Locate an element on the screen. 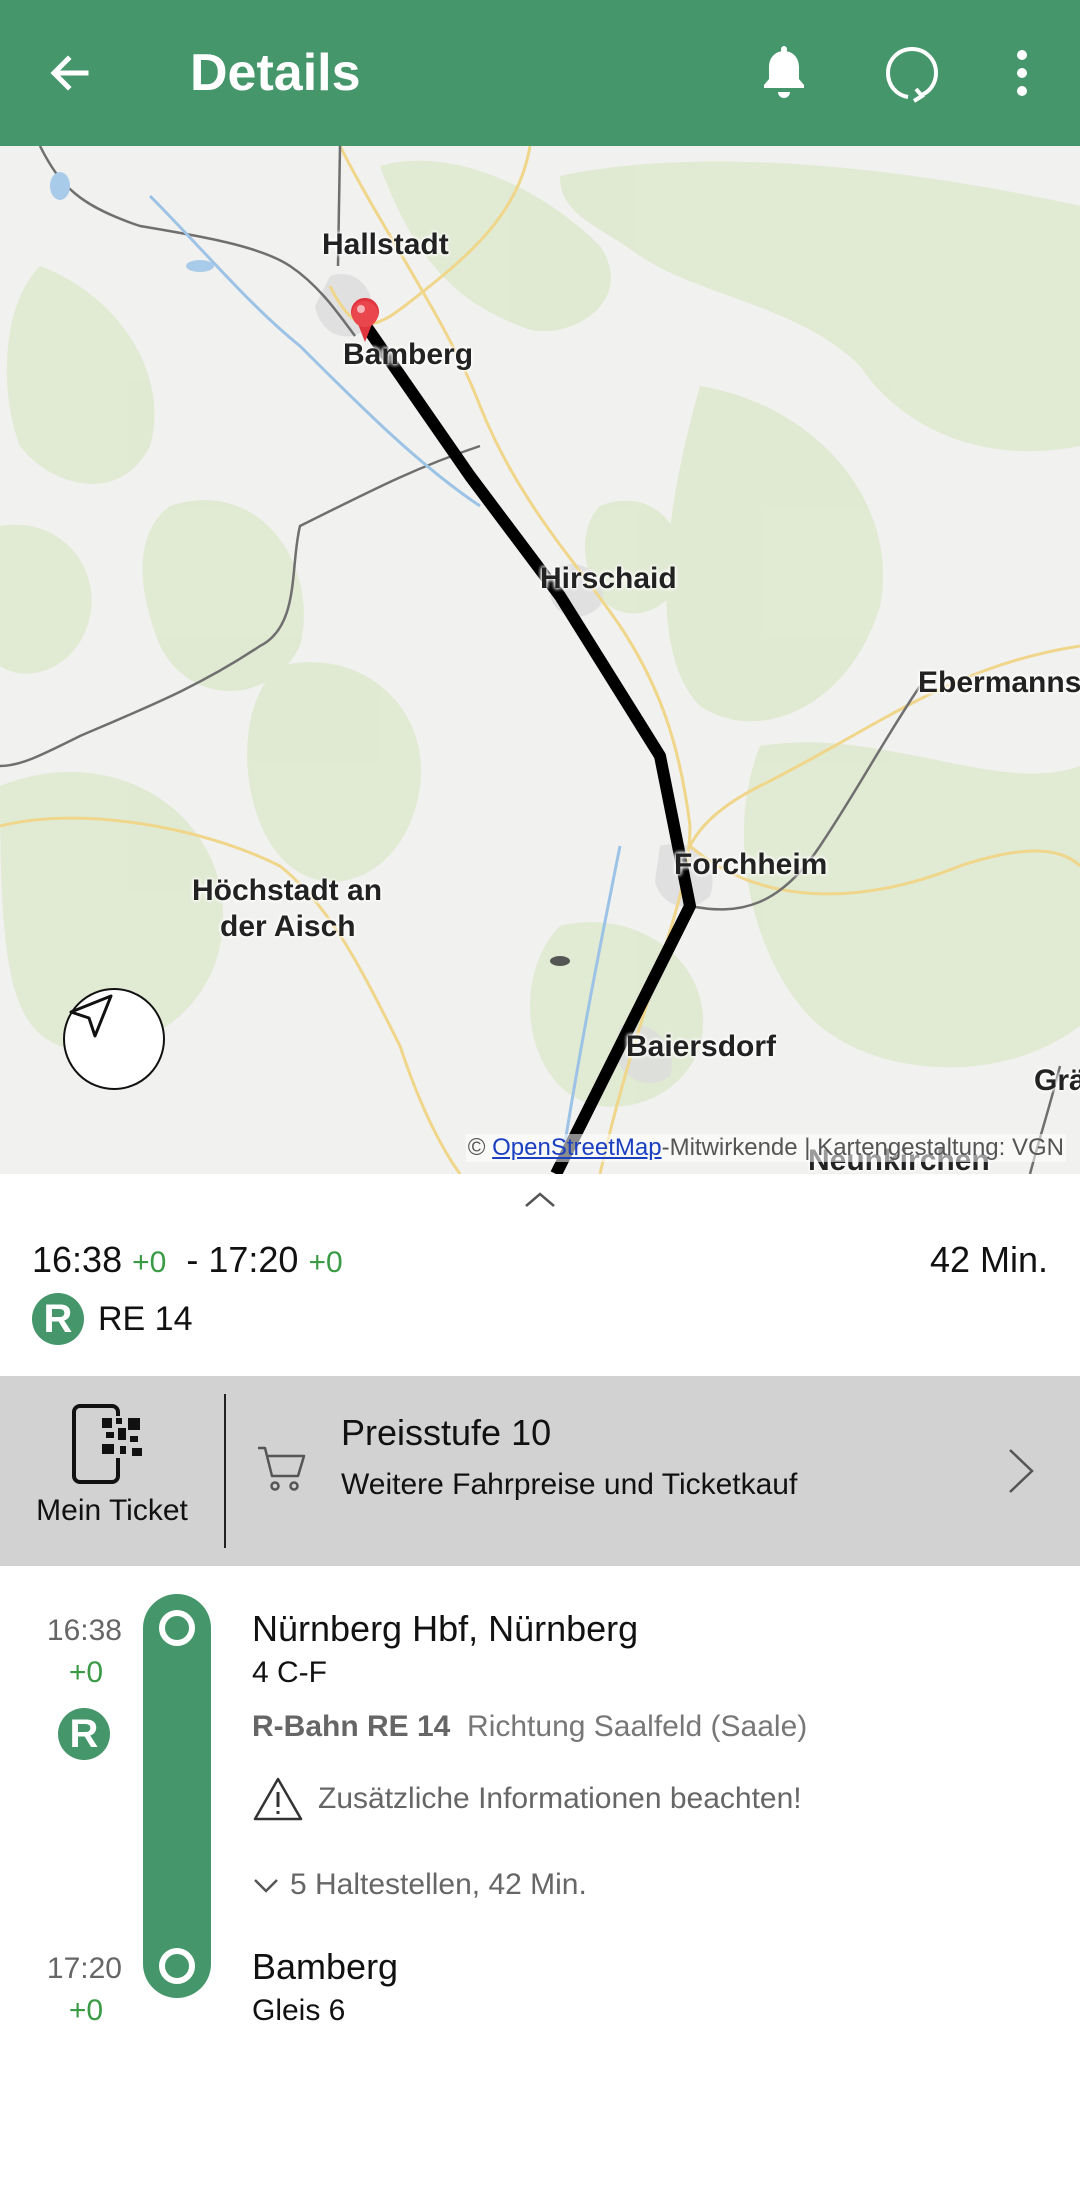 Image resolution: width=1080 pixels, height=2201 pixels. refresh-icon is located at coordinates (912, 74).